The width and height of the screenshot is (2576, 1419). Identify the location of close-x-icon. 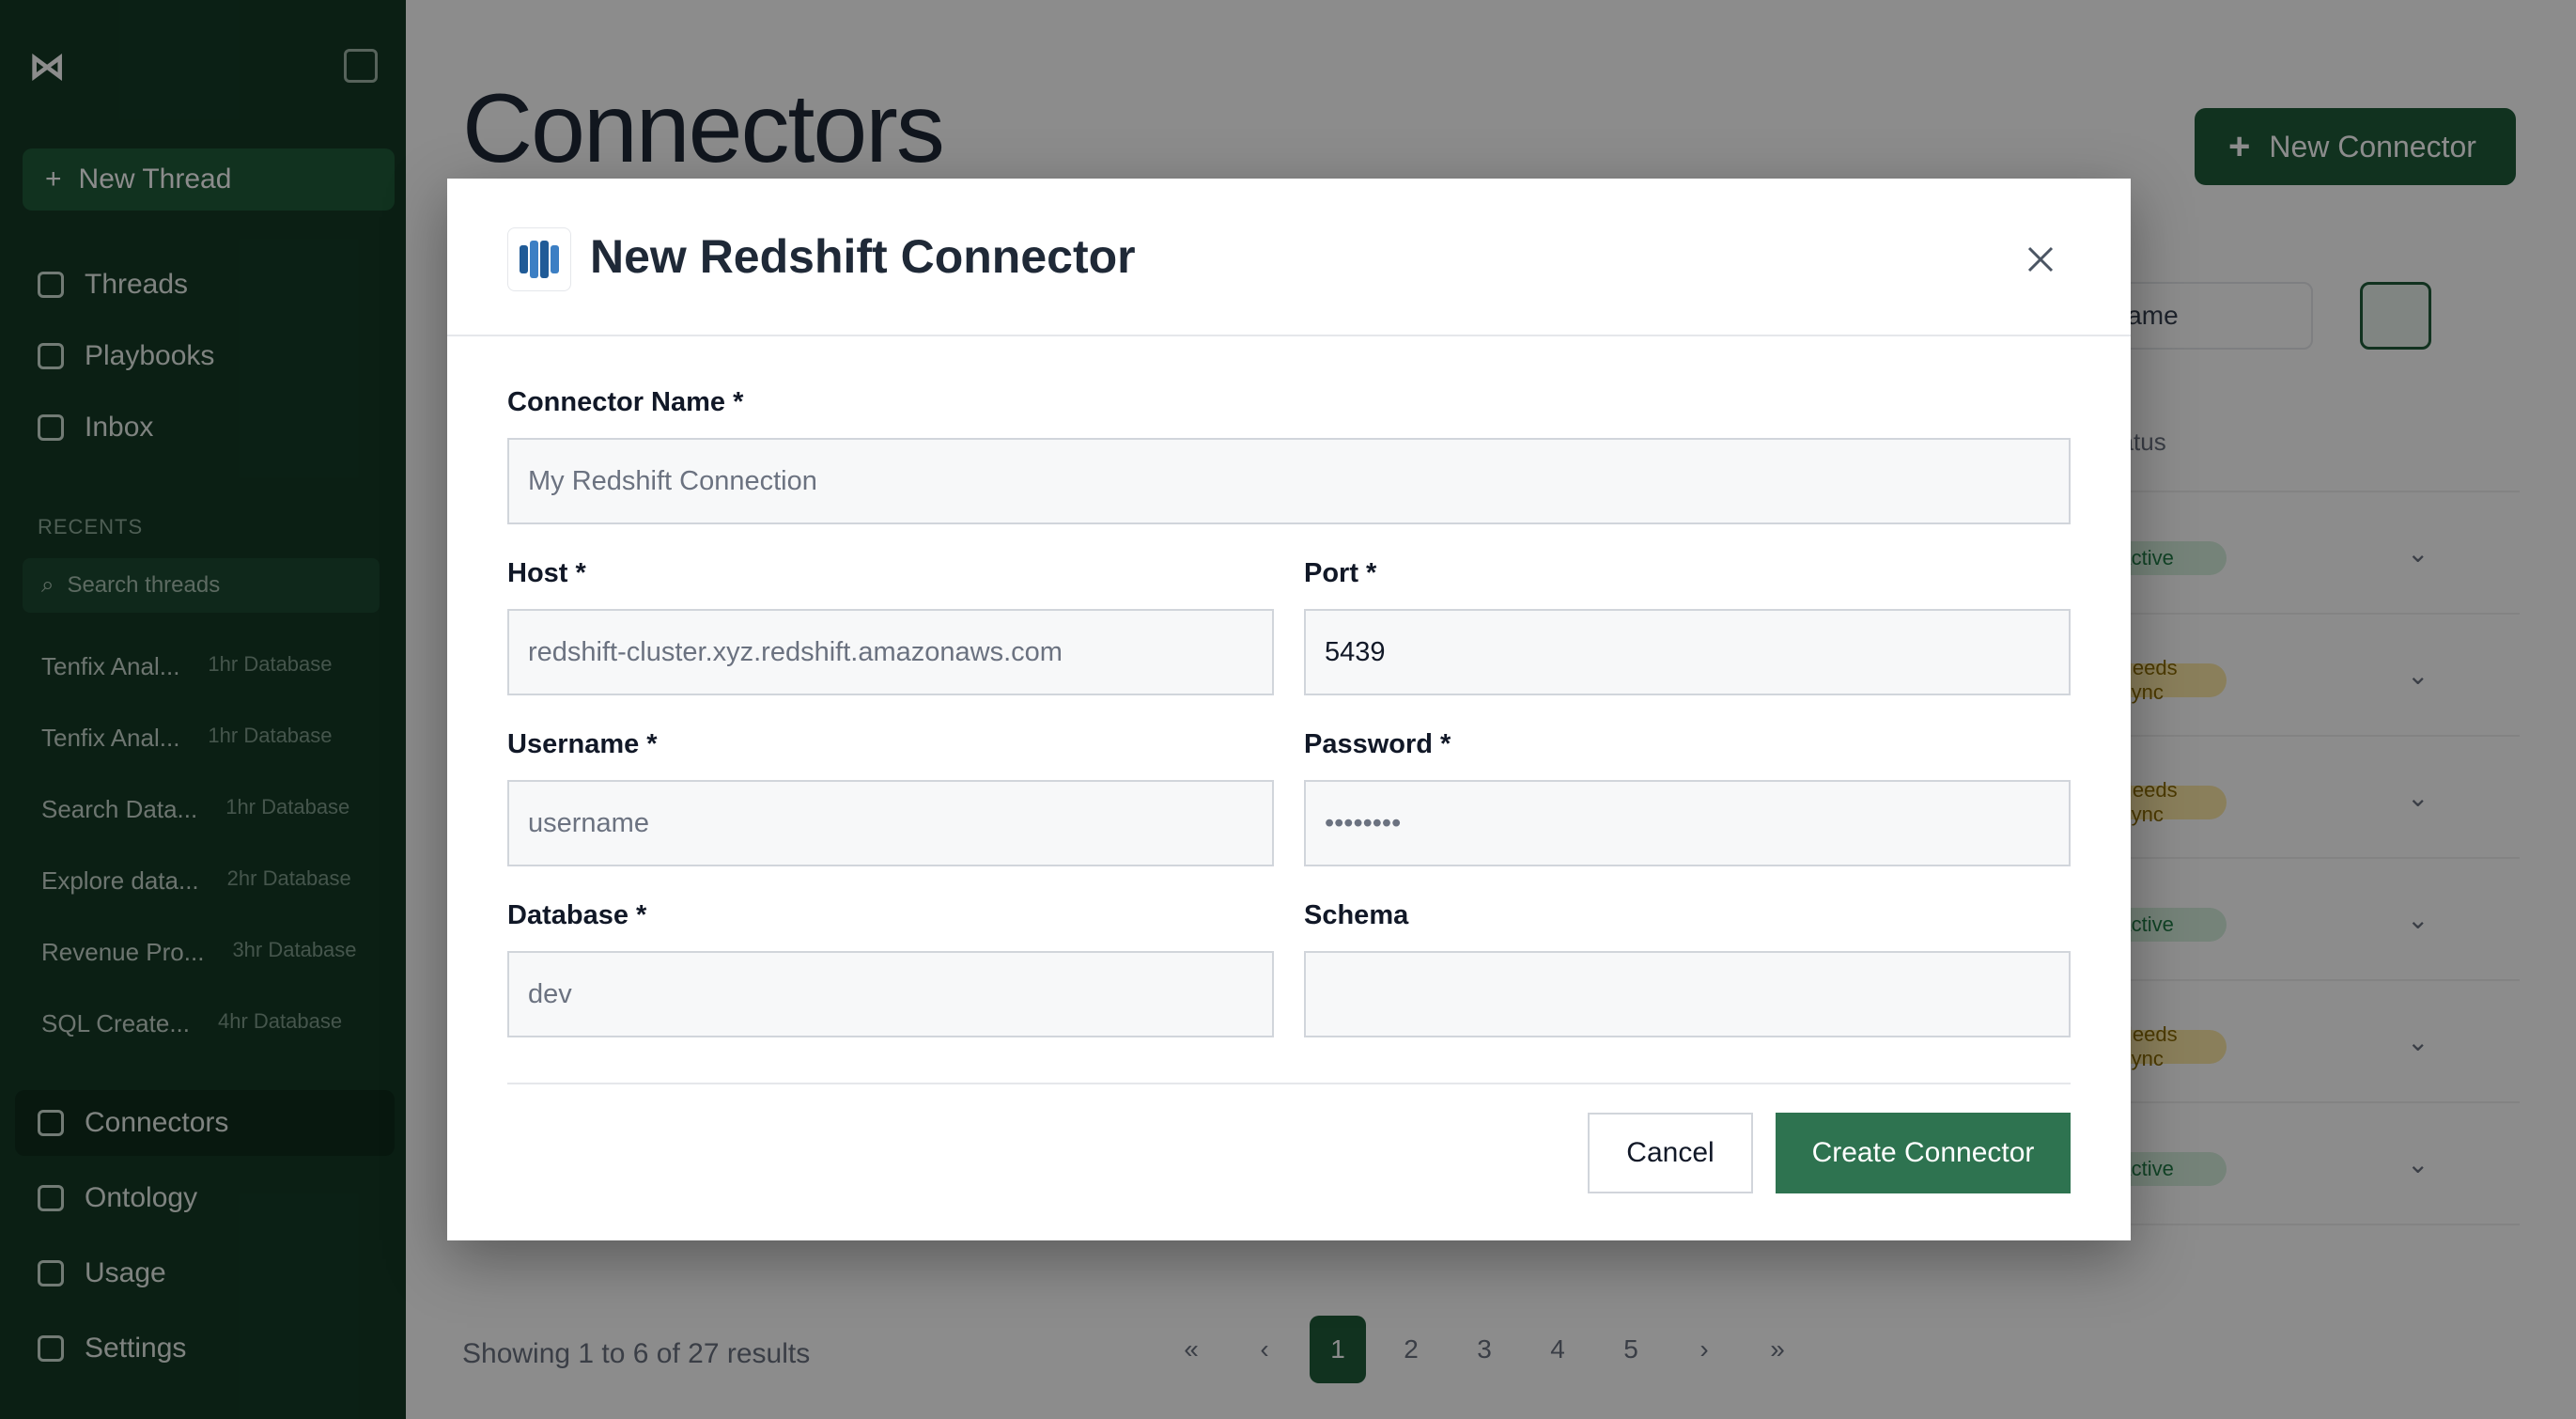
(2040, 259).